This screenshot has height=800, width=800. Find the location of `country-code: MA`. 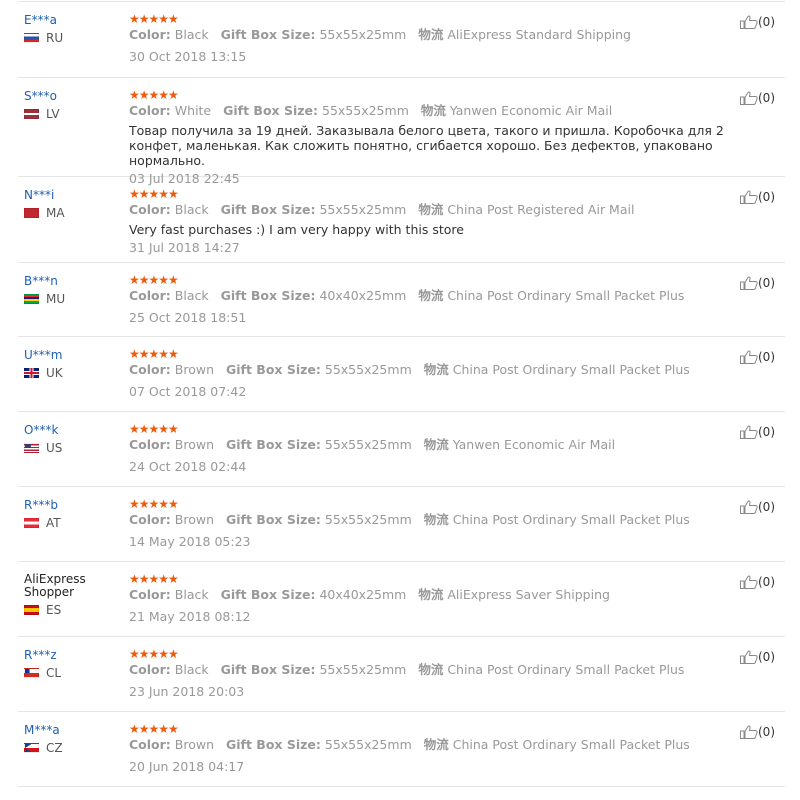

country-code: MA is located at coordinates (55, 213).